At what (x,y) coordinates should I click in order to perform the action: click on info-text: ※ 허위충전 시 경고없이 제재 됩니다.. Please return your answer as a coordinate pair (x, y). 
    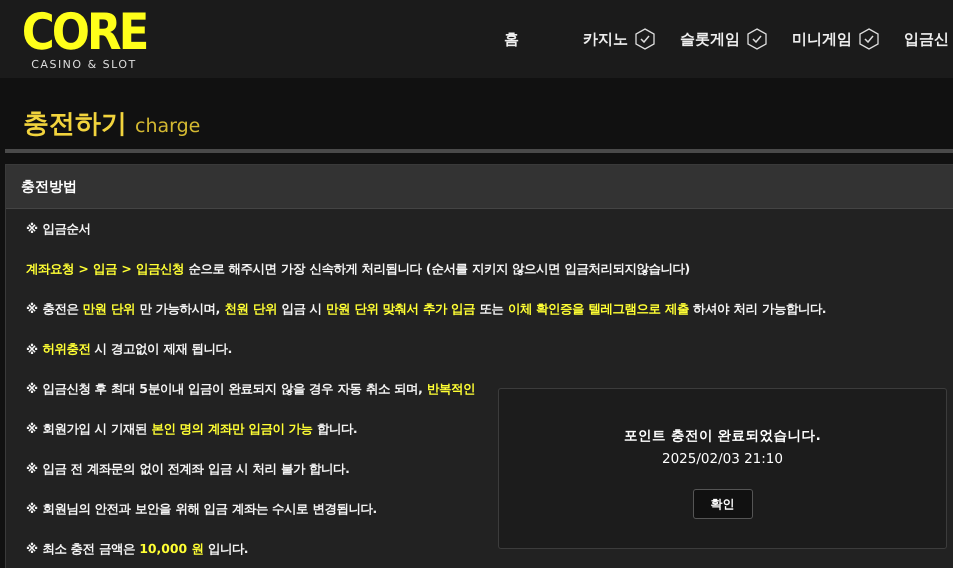
    Looking at the image, I should click on (129, 349).